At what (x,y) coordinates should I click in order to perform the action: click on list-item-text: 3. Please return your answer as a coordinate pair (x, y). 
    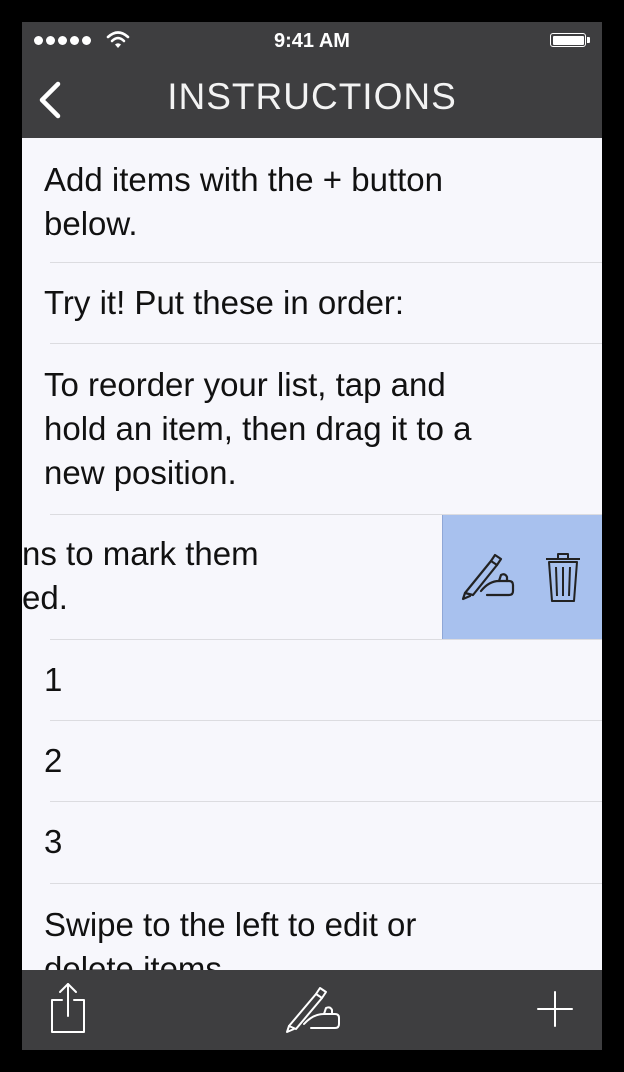
    Looking at the image, I should click on (53, 841).